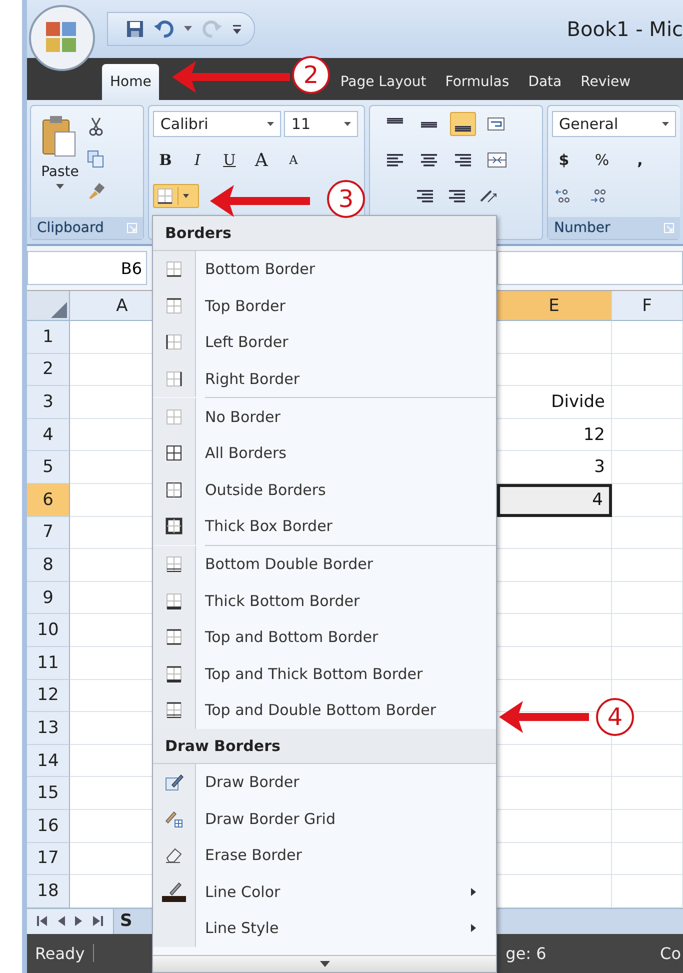  What do you see at coordinates (321, 124) in the screenshot?
I see `font-size-field: 11` at bounding box center [321, 124].